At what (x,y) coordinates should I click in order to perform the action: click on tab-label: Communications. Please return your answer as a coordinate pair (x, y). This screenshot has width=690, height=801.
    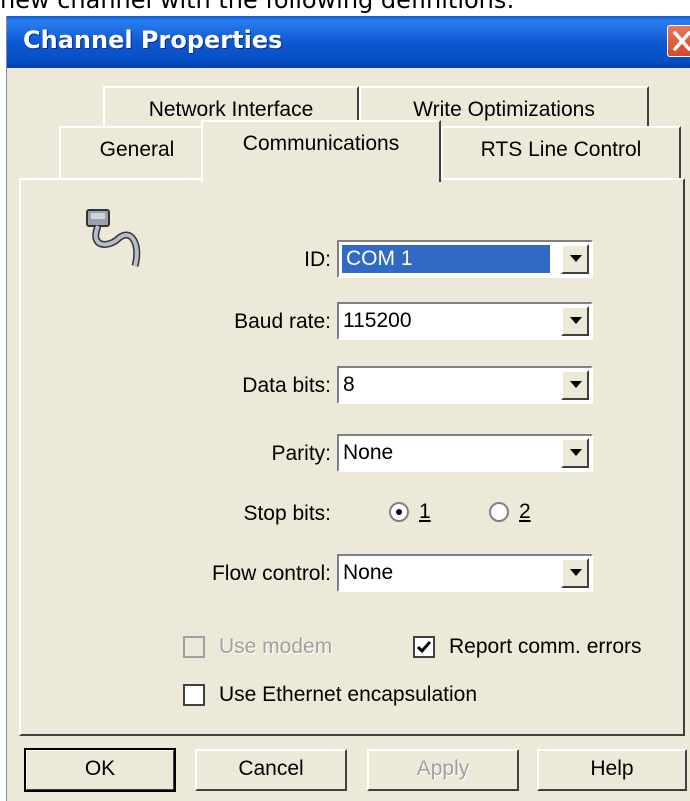
    Looking at the image, I should click on (321, 143).